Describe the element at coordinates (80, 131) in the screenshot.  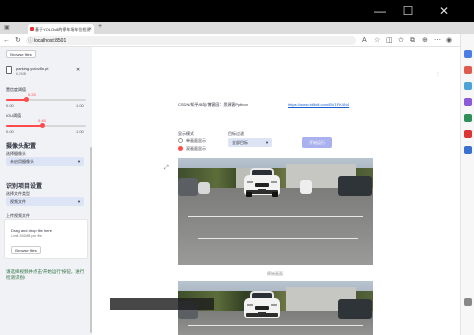
I see `iou-max: 1.00` at that location.